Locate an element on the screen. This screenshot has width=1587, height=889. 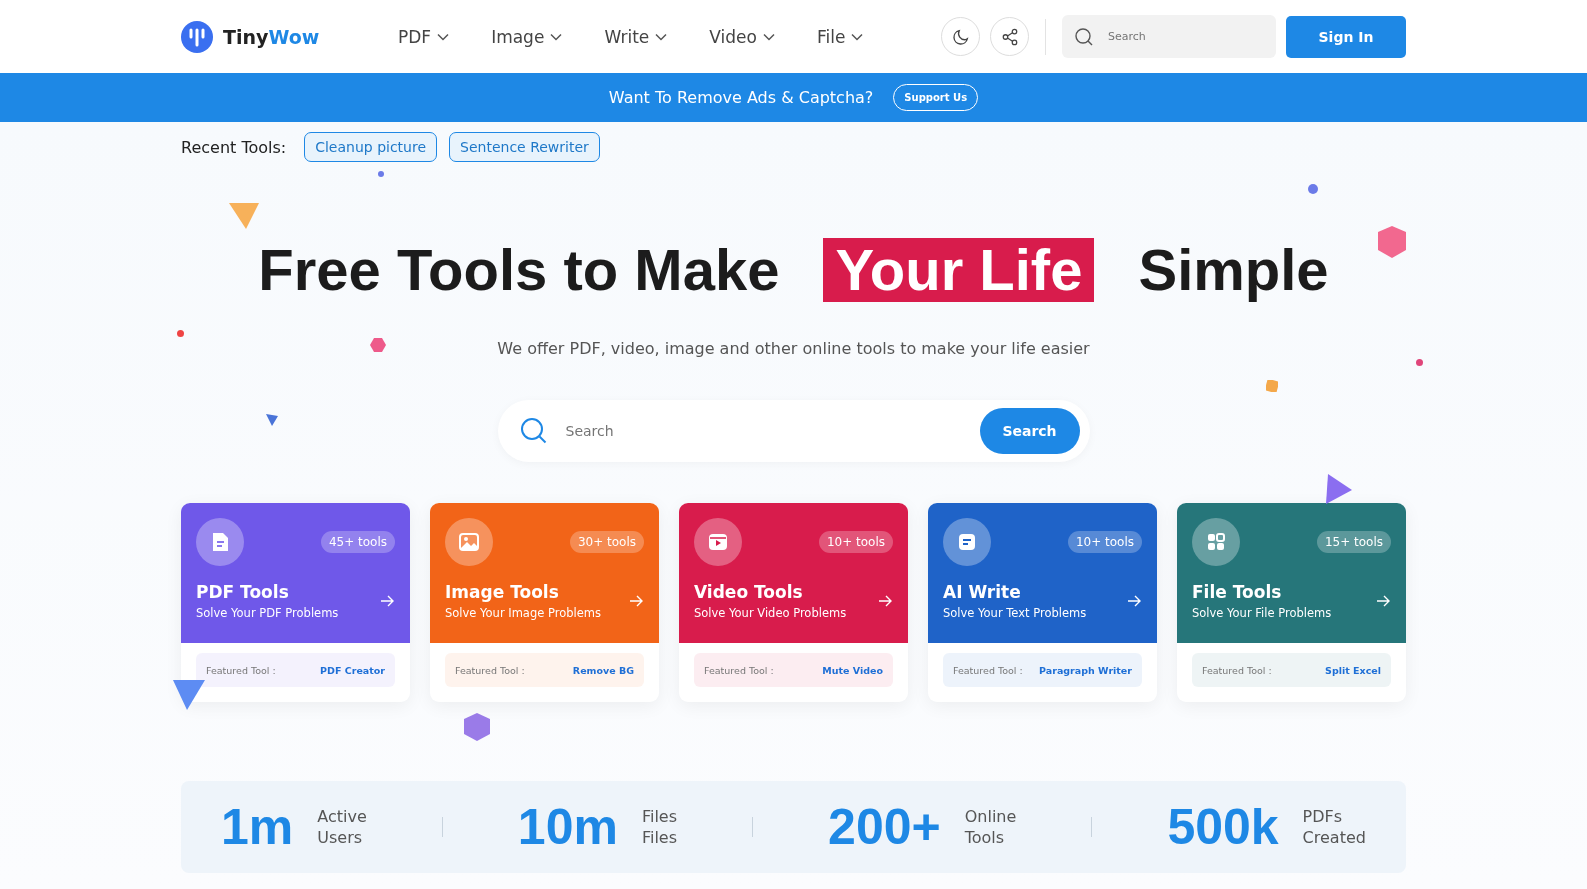
featured-tool-link: PDF Creator is located at coordinates (352, 670).